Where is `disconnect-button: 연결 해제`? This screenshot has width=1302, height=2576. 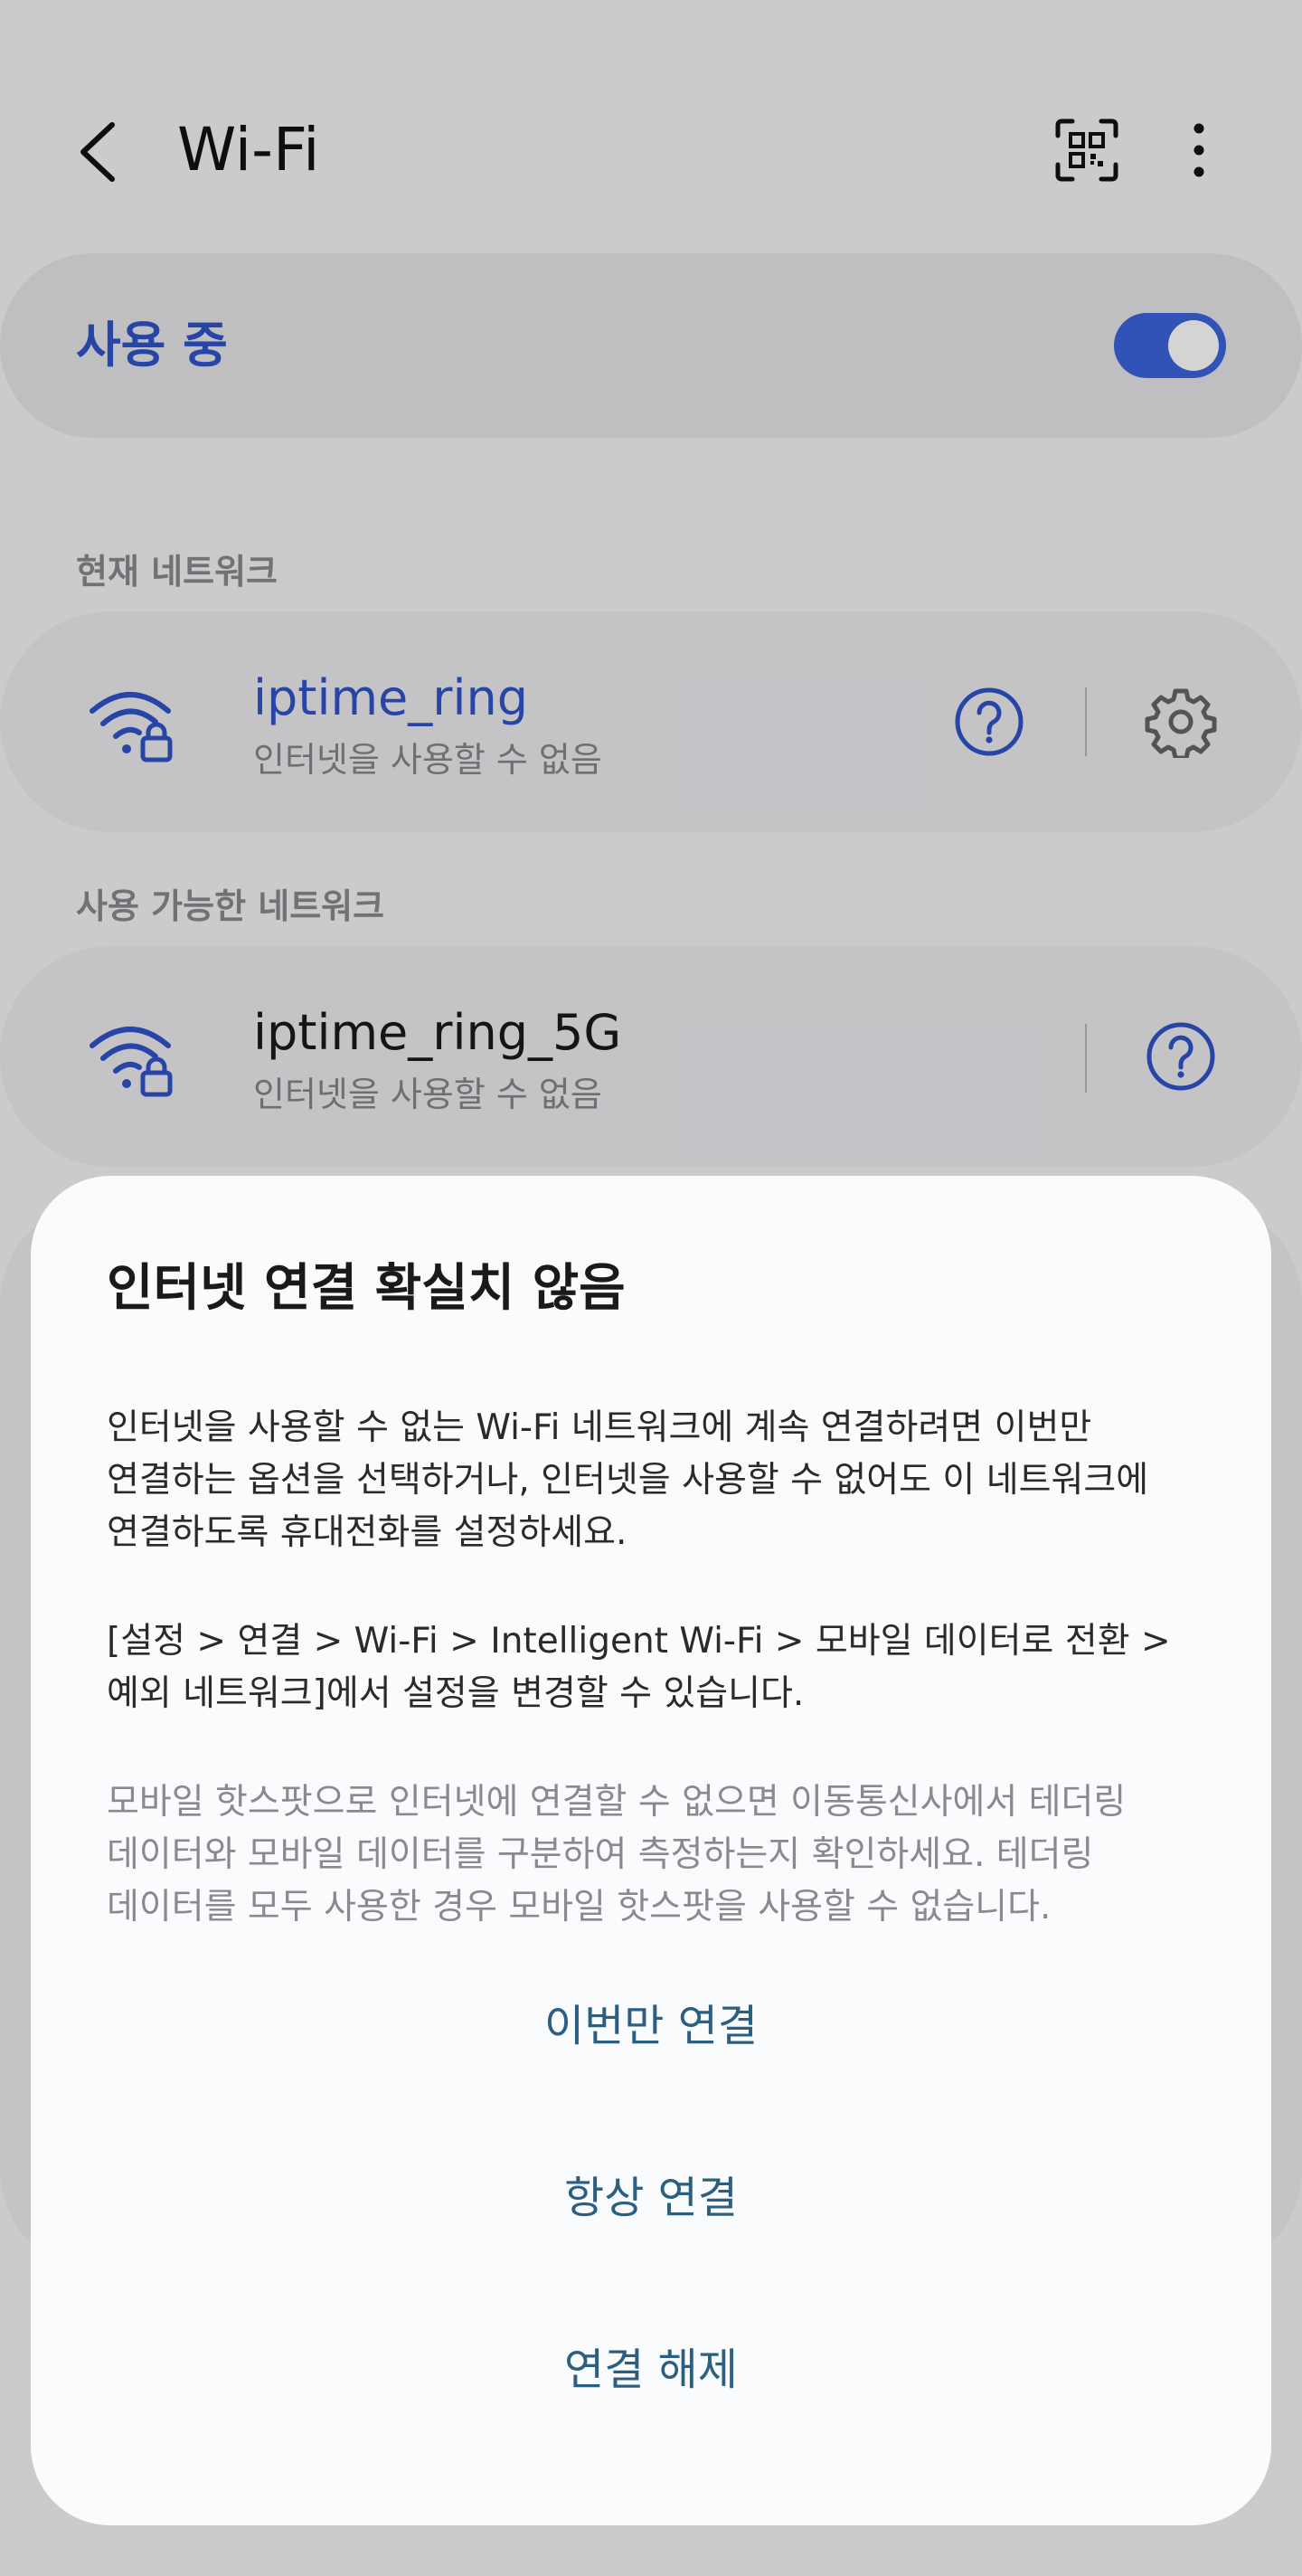
disconnect-button: 연결 해제 is located at coordinates (651, 2365).